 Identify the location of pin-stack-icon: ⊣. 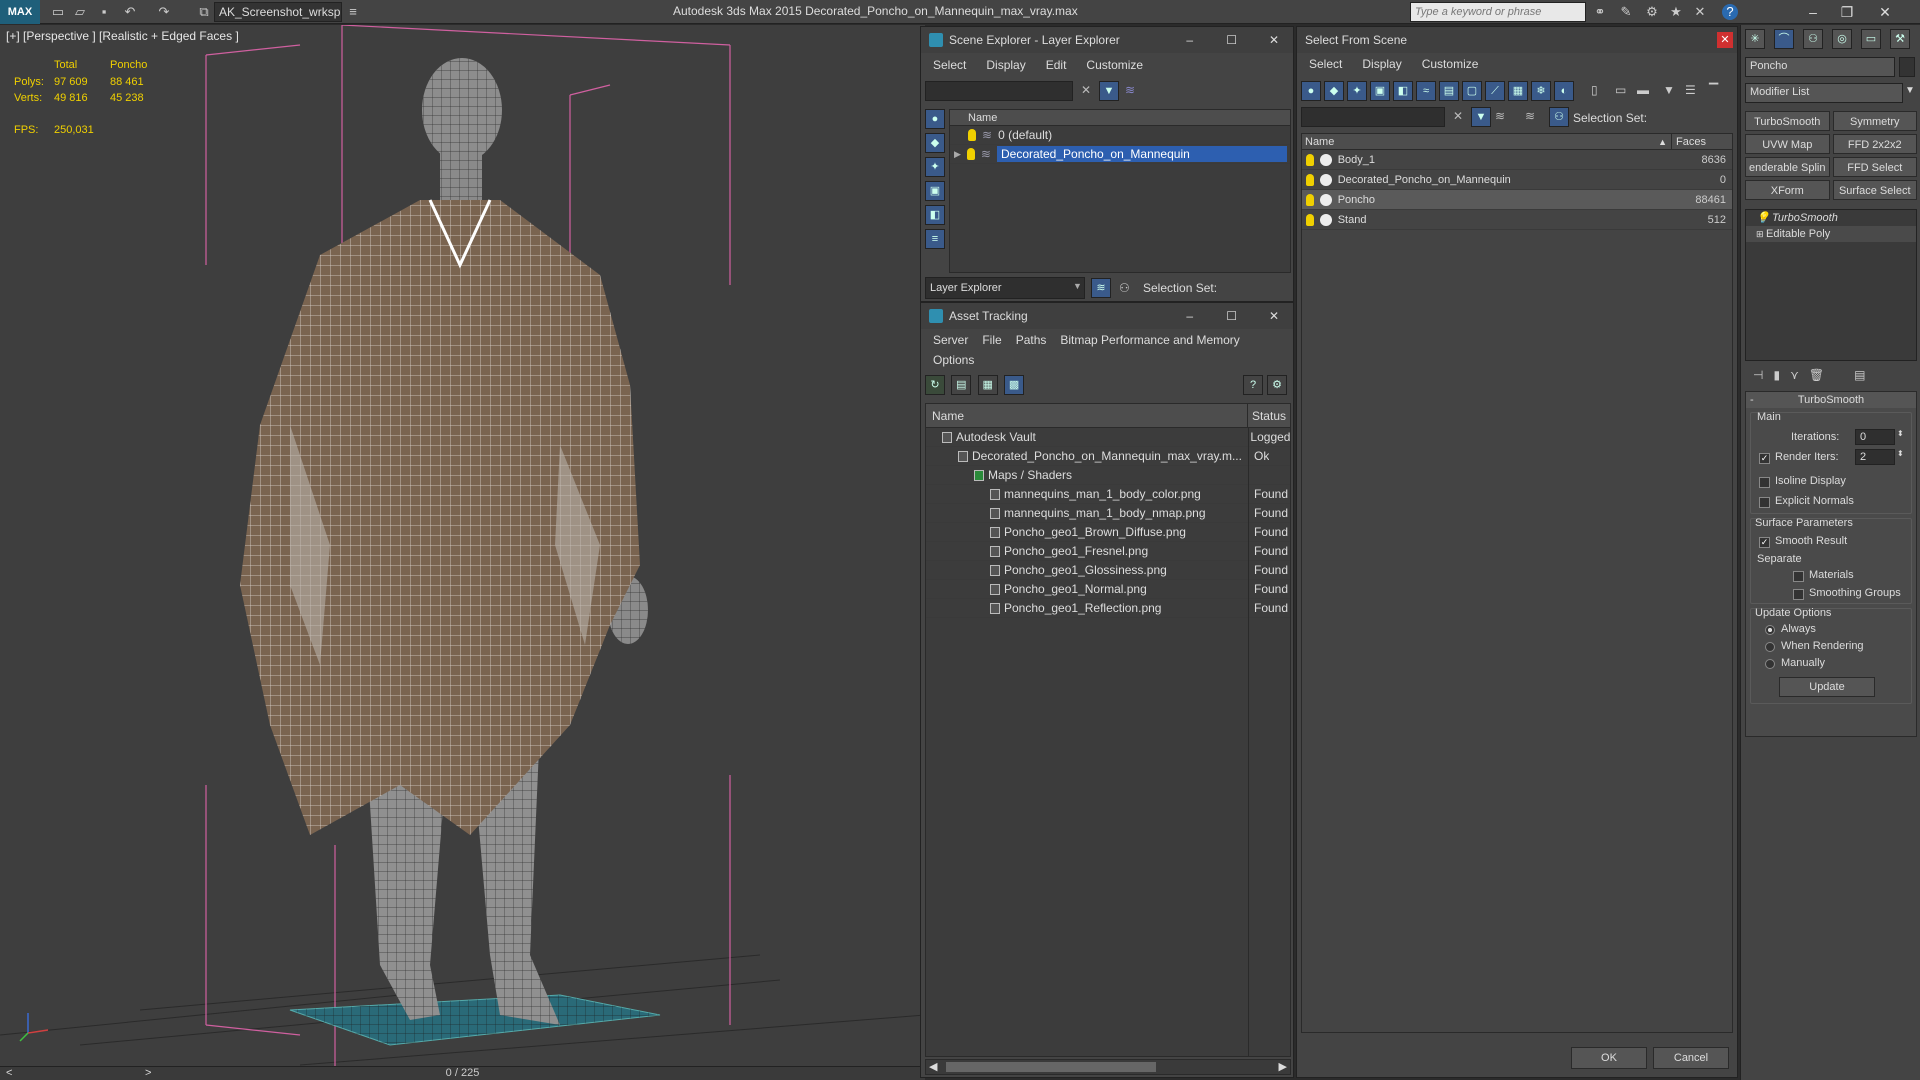
(1758, 375).